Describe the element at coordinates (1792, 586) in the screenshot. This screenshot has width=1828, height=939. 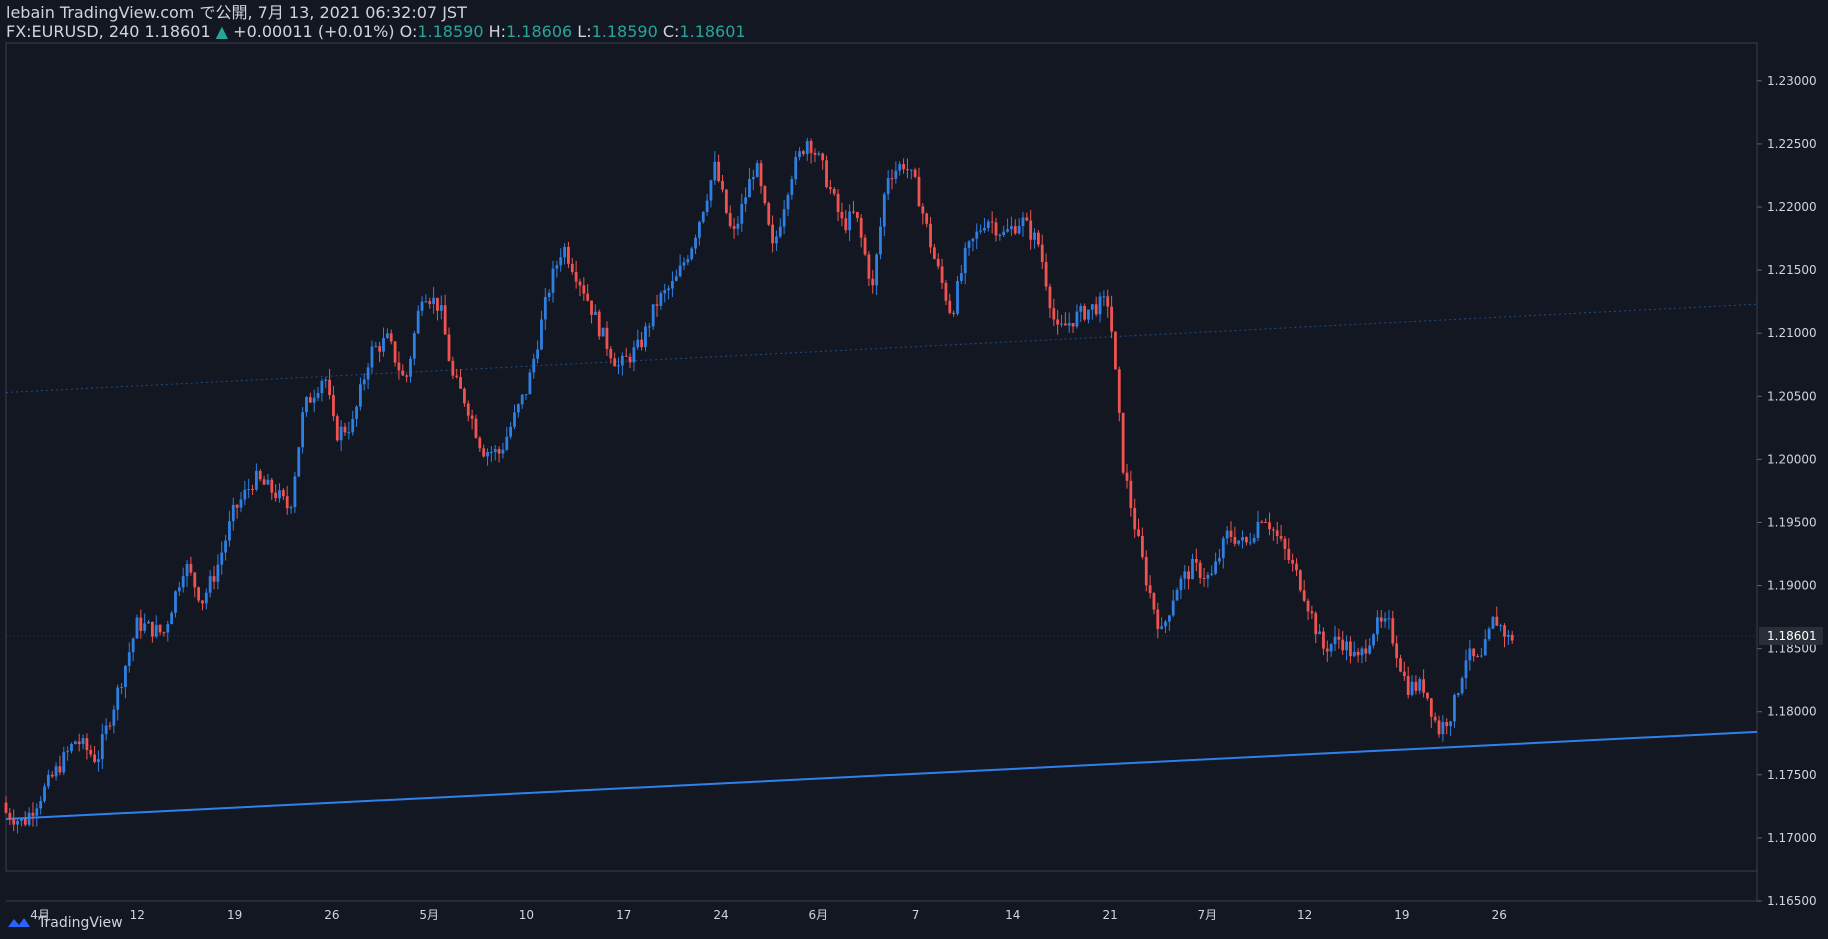
I see `price-tick-label: 1.19000` at that location.